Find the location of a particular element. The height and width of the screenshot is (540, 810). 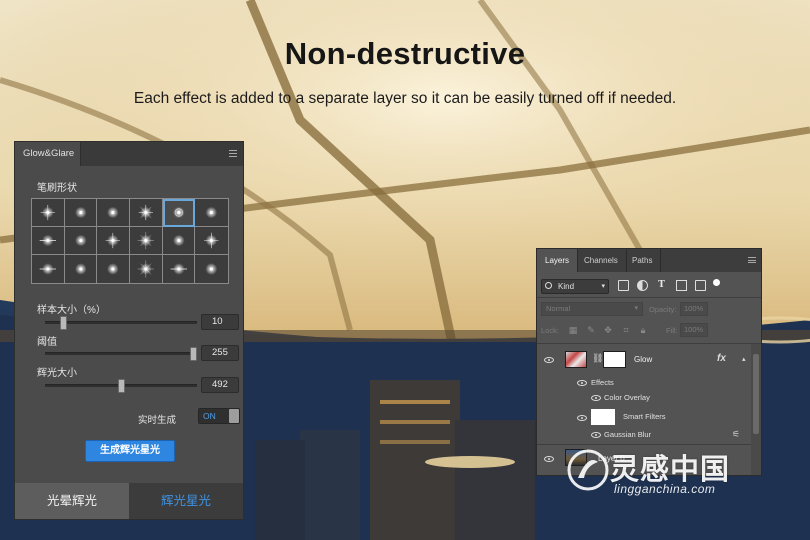

tab-channels: Channels is located at coordinates (601, 260).